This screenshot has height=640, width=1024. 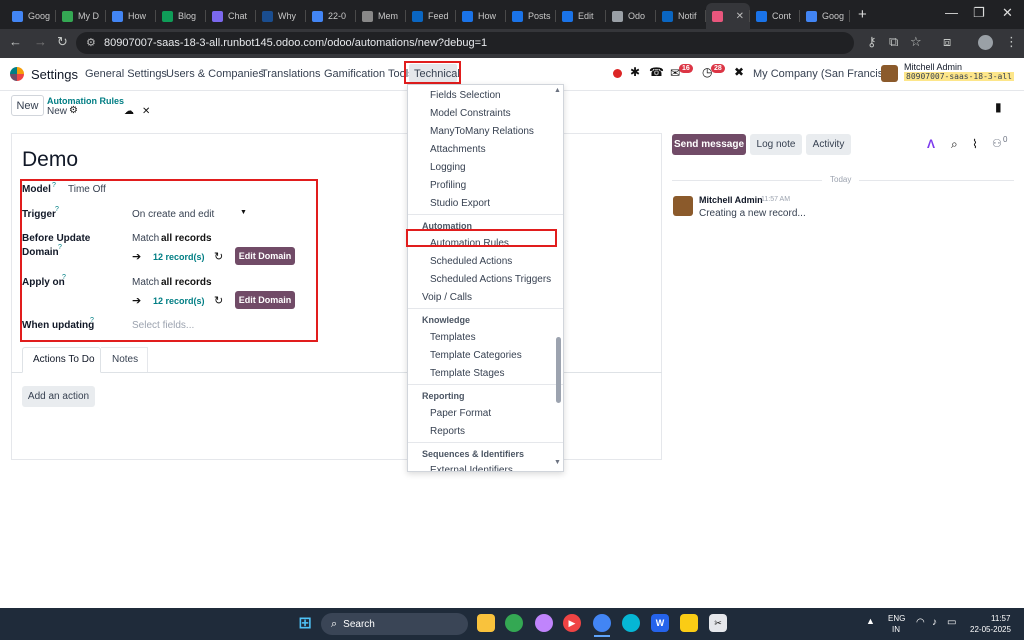 I want to click on paperclip-icon: ⌇, so click(x=975, y=144).